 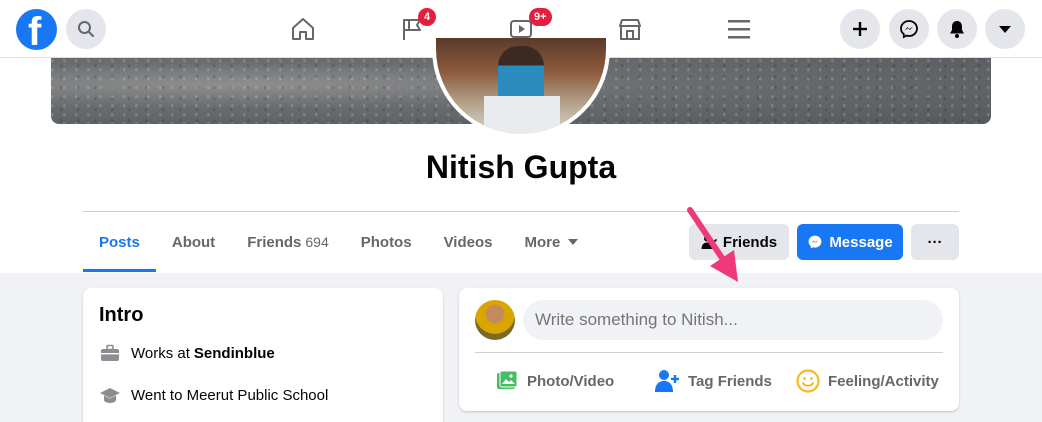 I want to click on menu-tab, so click(x=739, y=29).